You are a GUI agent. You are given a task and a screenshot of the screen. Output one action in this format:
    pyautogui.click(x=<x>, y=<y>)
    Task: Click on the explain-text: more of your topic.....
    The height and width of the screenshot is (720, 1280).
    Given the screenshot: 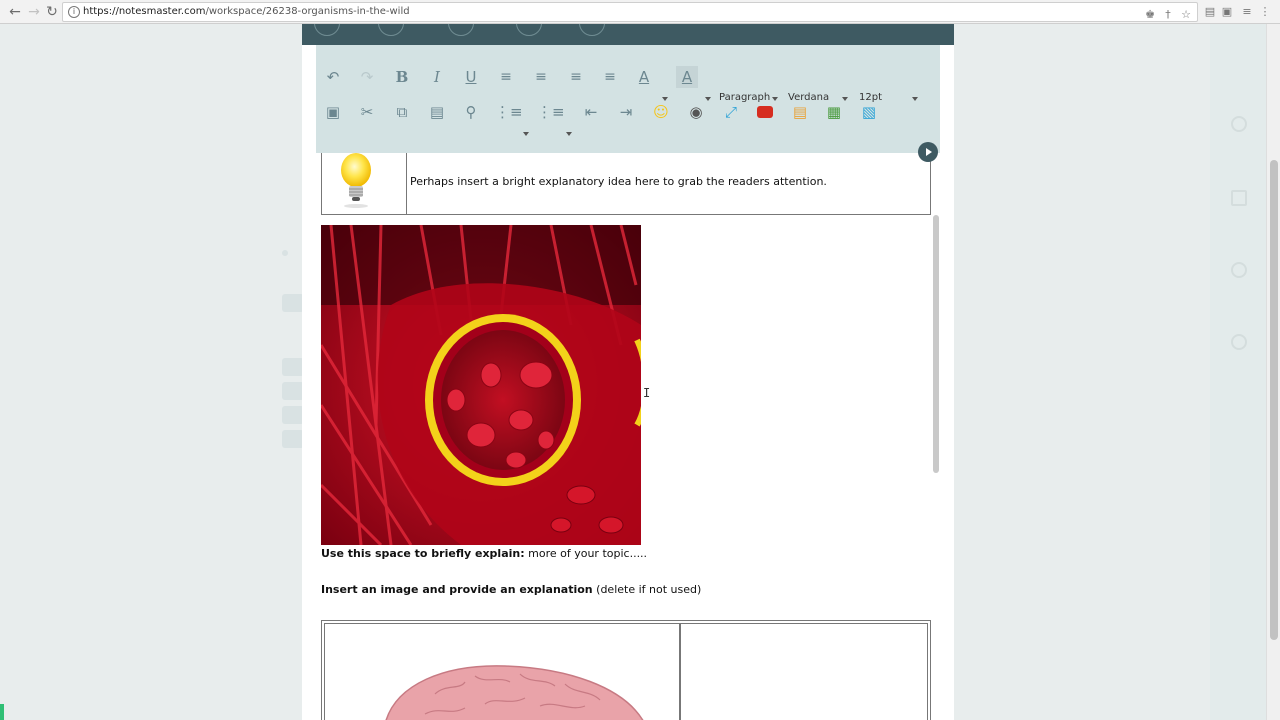 What is the action you would take?
    pyautogui.click(x=586, y=553)
    